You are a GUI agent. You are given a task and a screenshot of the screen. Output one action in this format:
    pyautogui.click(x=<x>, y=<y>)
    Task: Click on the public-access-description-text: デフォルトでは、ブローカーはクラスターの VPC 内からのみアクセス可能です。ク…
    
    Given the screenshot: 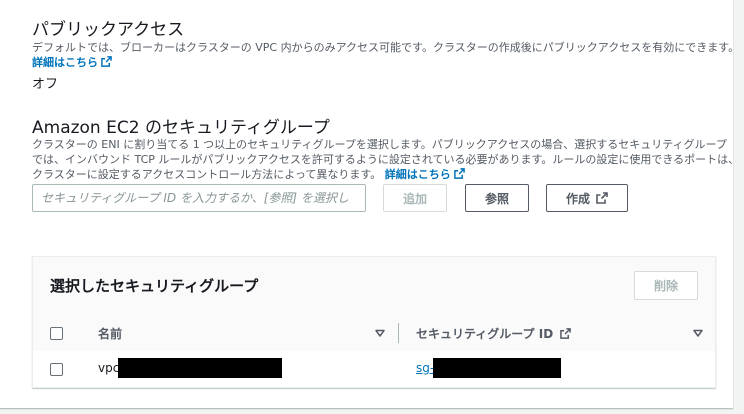 What is the action you would take?
    pyautogui.click(x=386, y=47)
    